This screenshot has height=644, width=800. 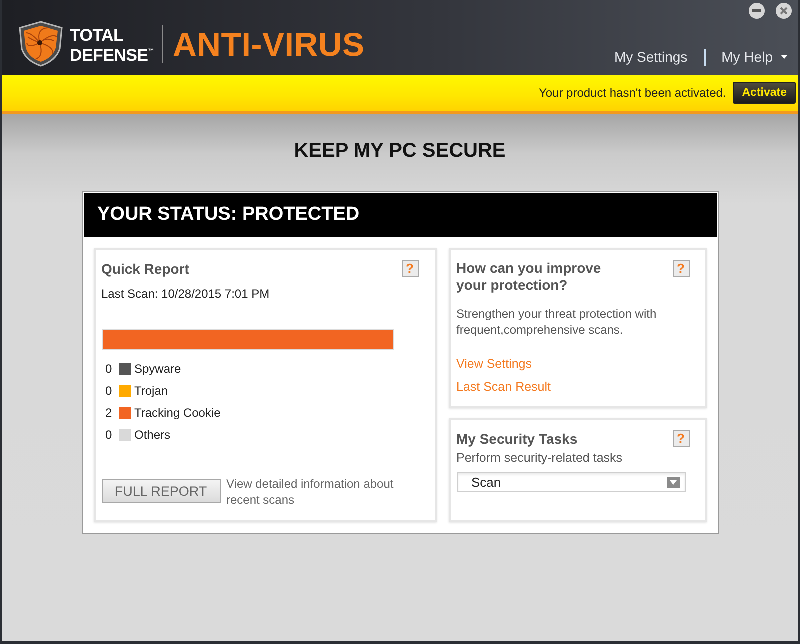 I want to click on panel-title: My Security Tasks, so click(x=517, y=439).